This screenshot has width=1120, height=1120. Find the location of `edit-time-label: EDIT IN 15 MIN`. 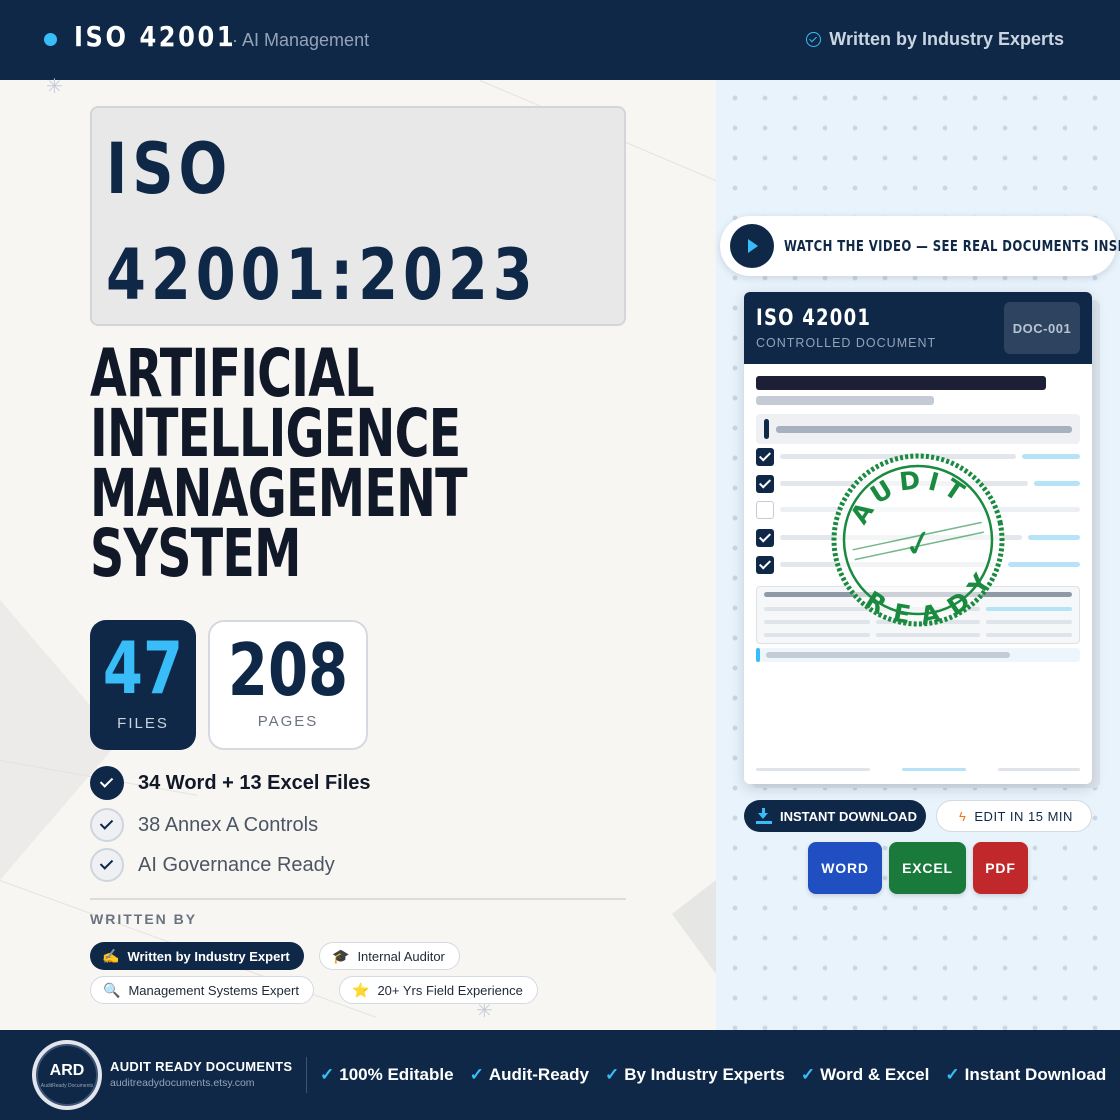

edit-time-label: EDIT IN 15 MIN is located at coordinates (1023, 816).